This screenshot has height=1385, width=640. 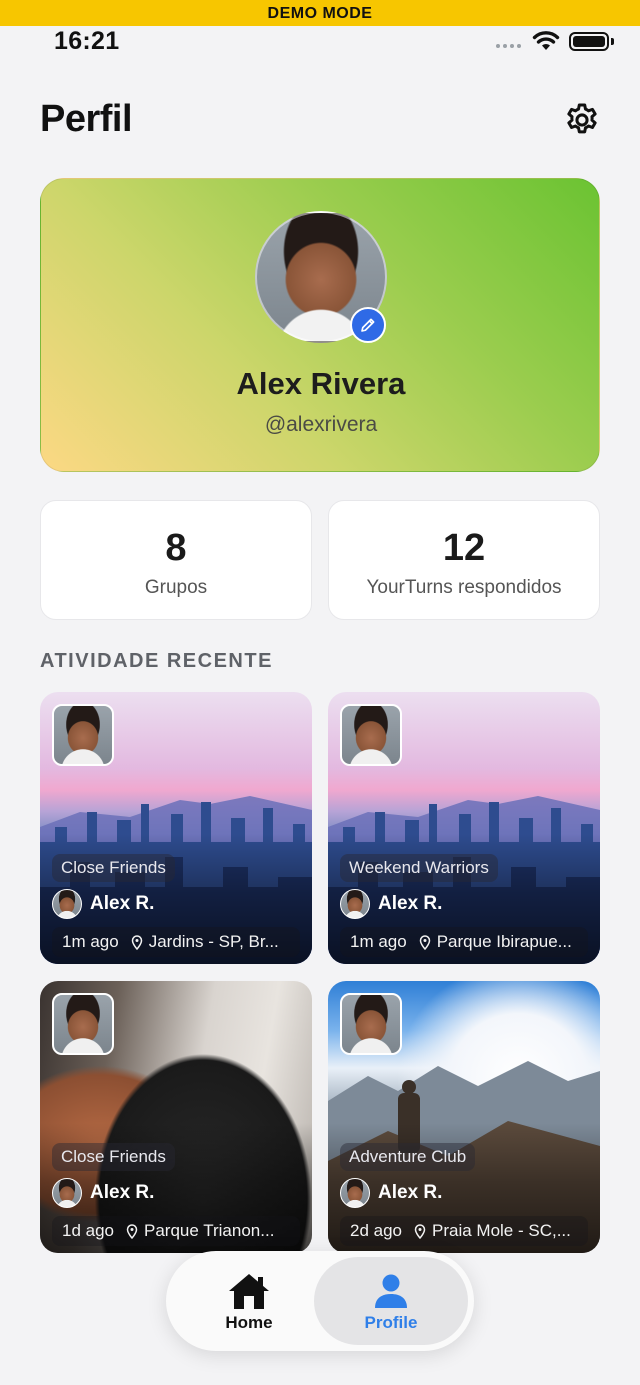 I want to click on stat-label: Grupos, so click(x=176, y=587).